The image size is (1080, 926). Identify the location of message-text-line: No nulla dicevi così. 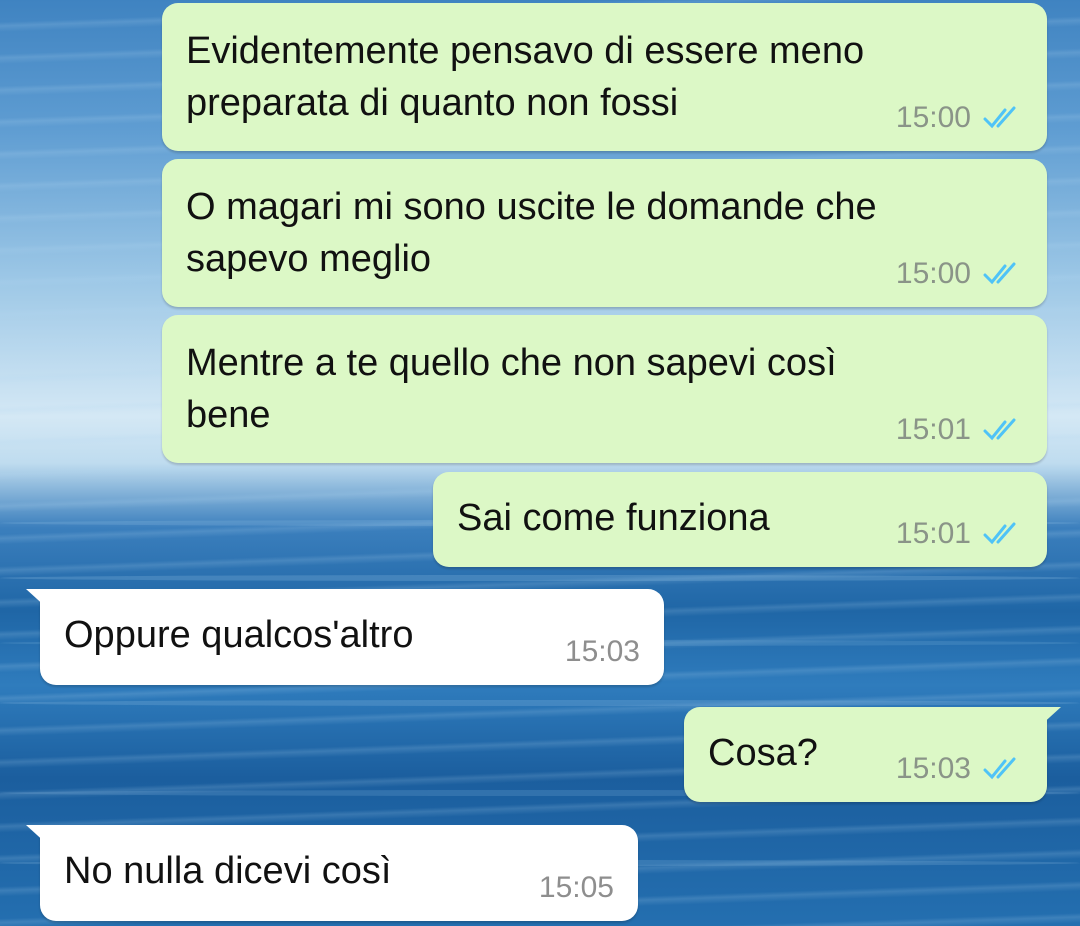
(228, 871).